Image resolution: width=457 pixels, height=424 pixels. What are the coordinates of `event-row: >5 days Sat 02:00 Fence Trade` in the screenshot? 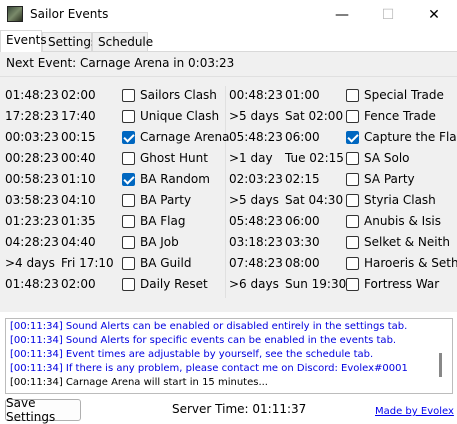 It's located at (339, 119).